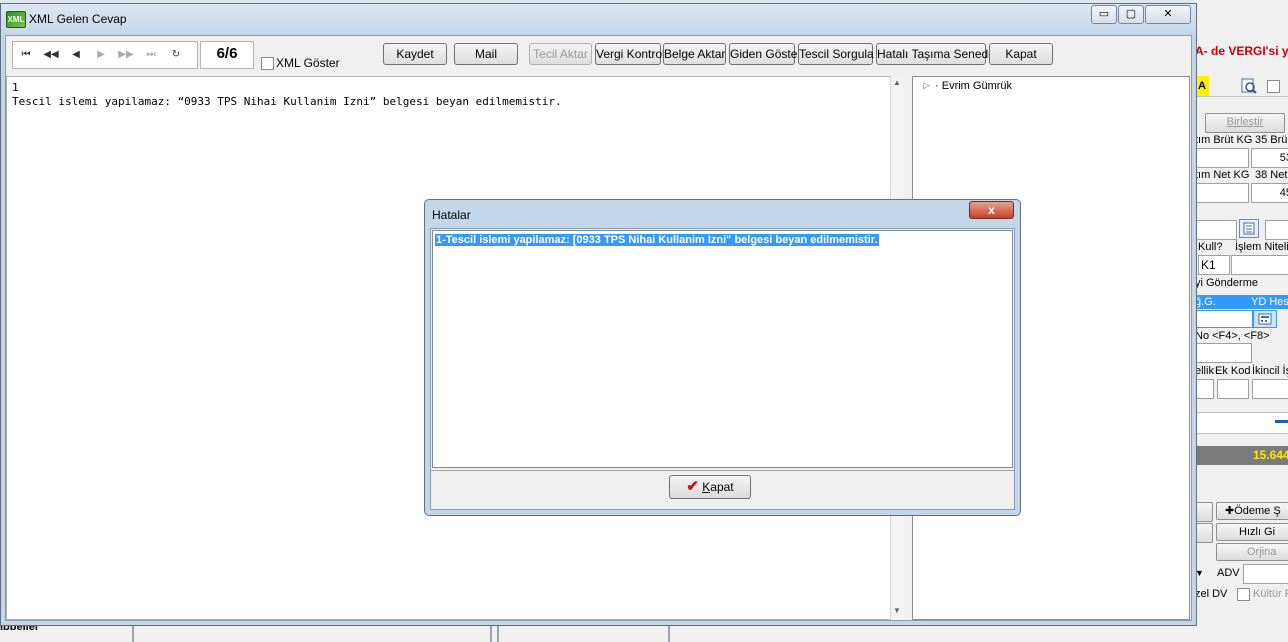 Image resolution: width=1288 pixels, height=642 pixels. I want to click on mail-button: Mail, so click(486, 54).